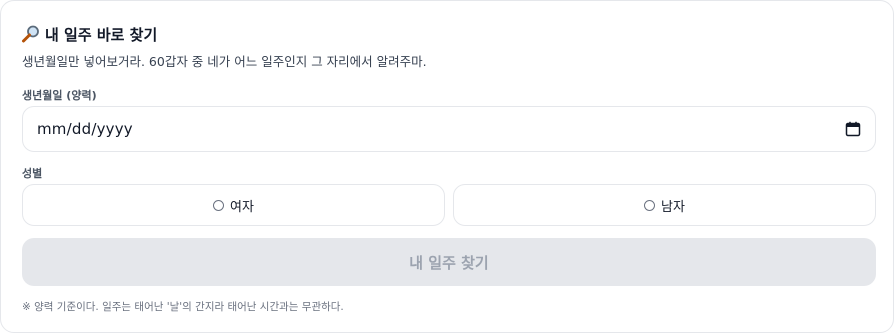 The width and height of the screenshot is (896, 335). Describe the element at coordinates (853, 129) in the screenshot. I see `calendar-icon` at that location.